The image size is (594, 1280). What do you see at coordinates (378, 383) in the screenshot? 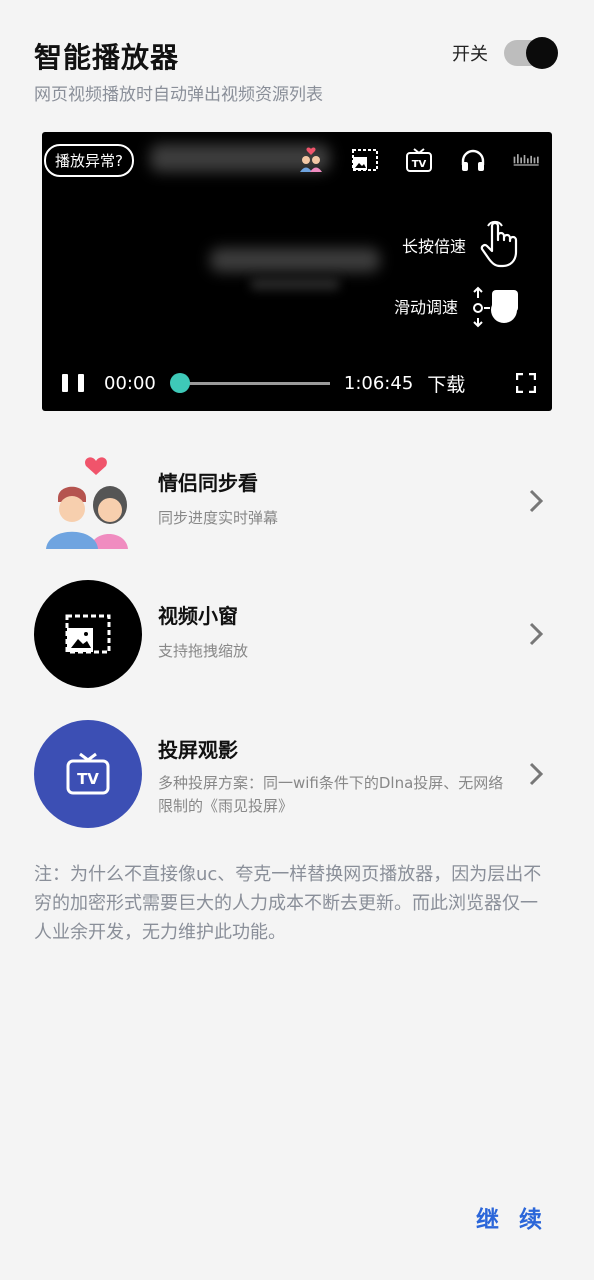
I see `total-time: 1:06:45` at bounding box center [378, 383].